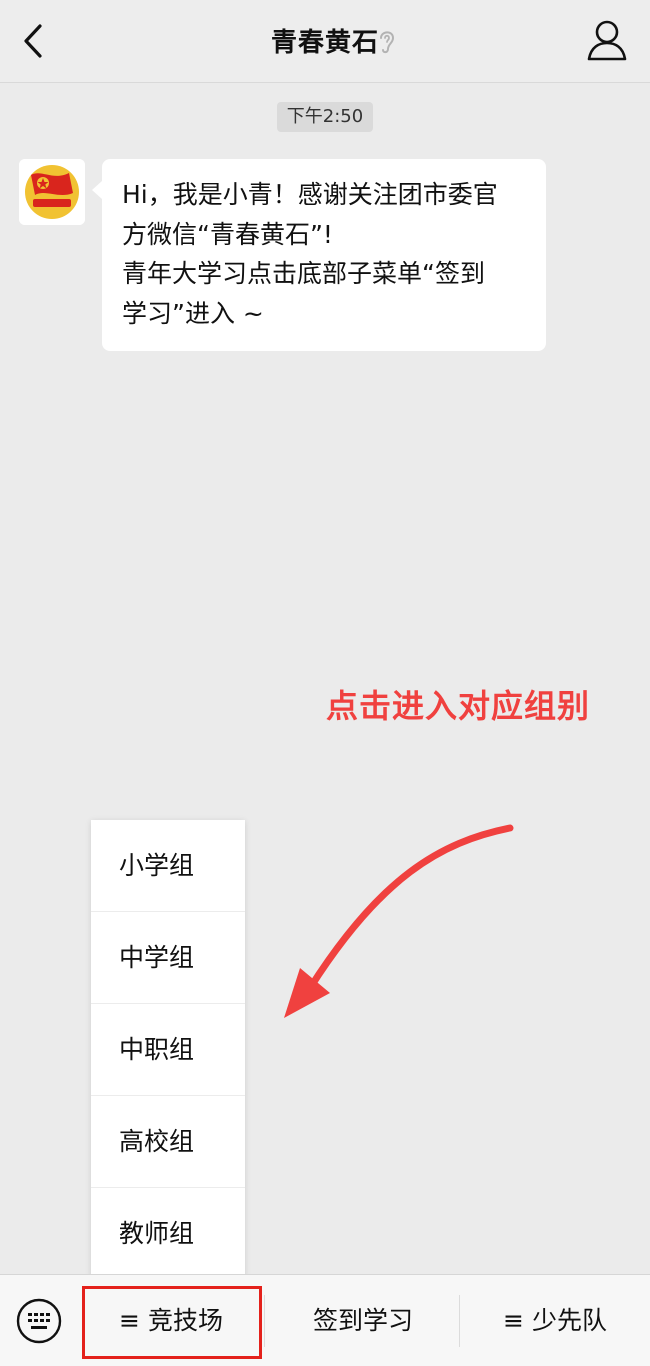 The height and width of the screenshot is (1366, 650). I want to click on top-nav-bar: 青春黄石, so click(325, 41).